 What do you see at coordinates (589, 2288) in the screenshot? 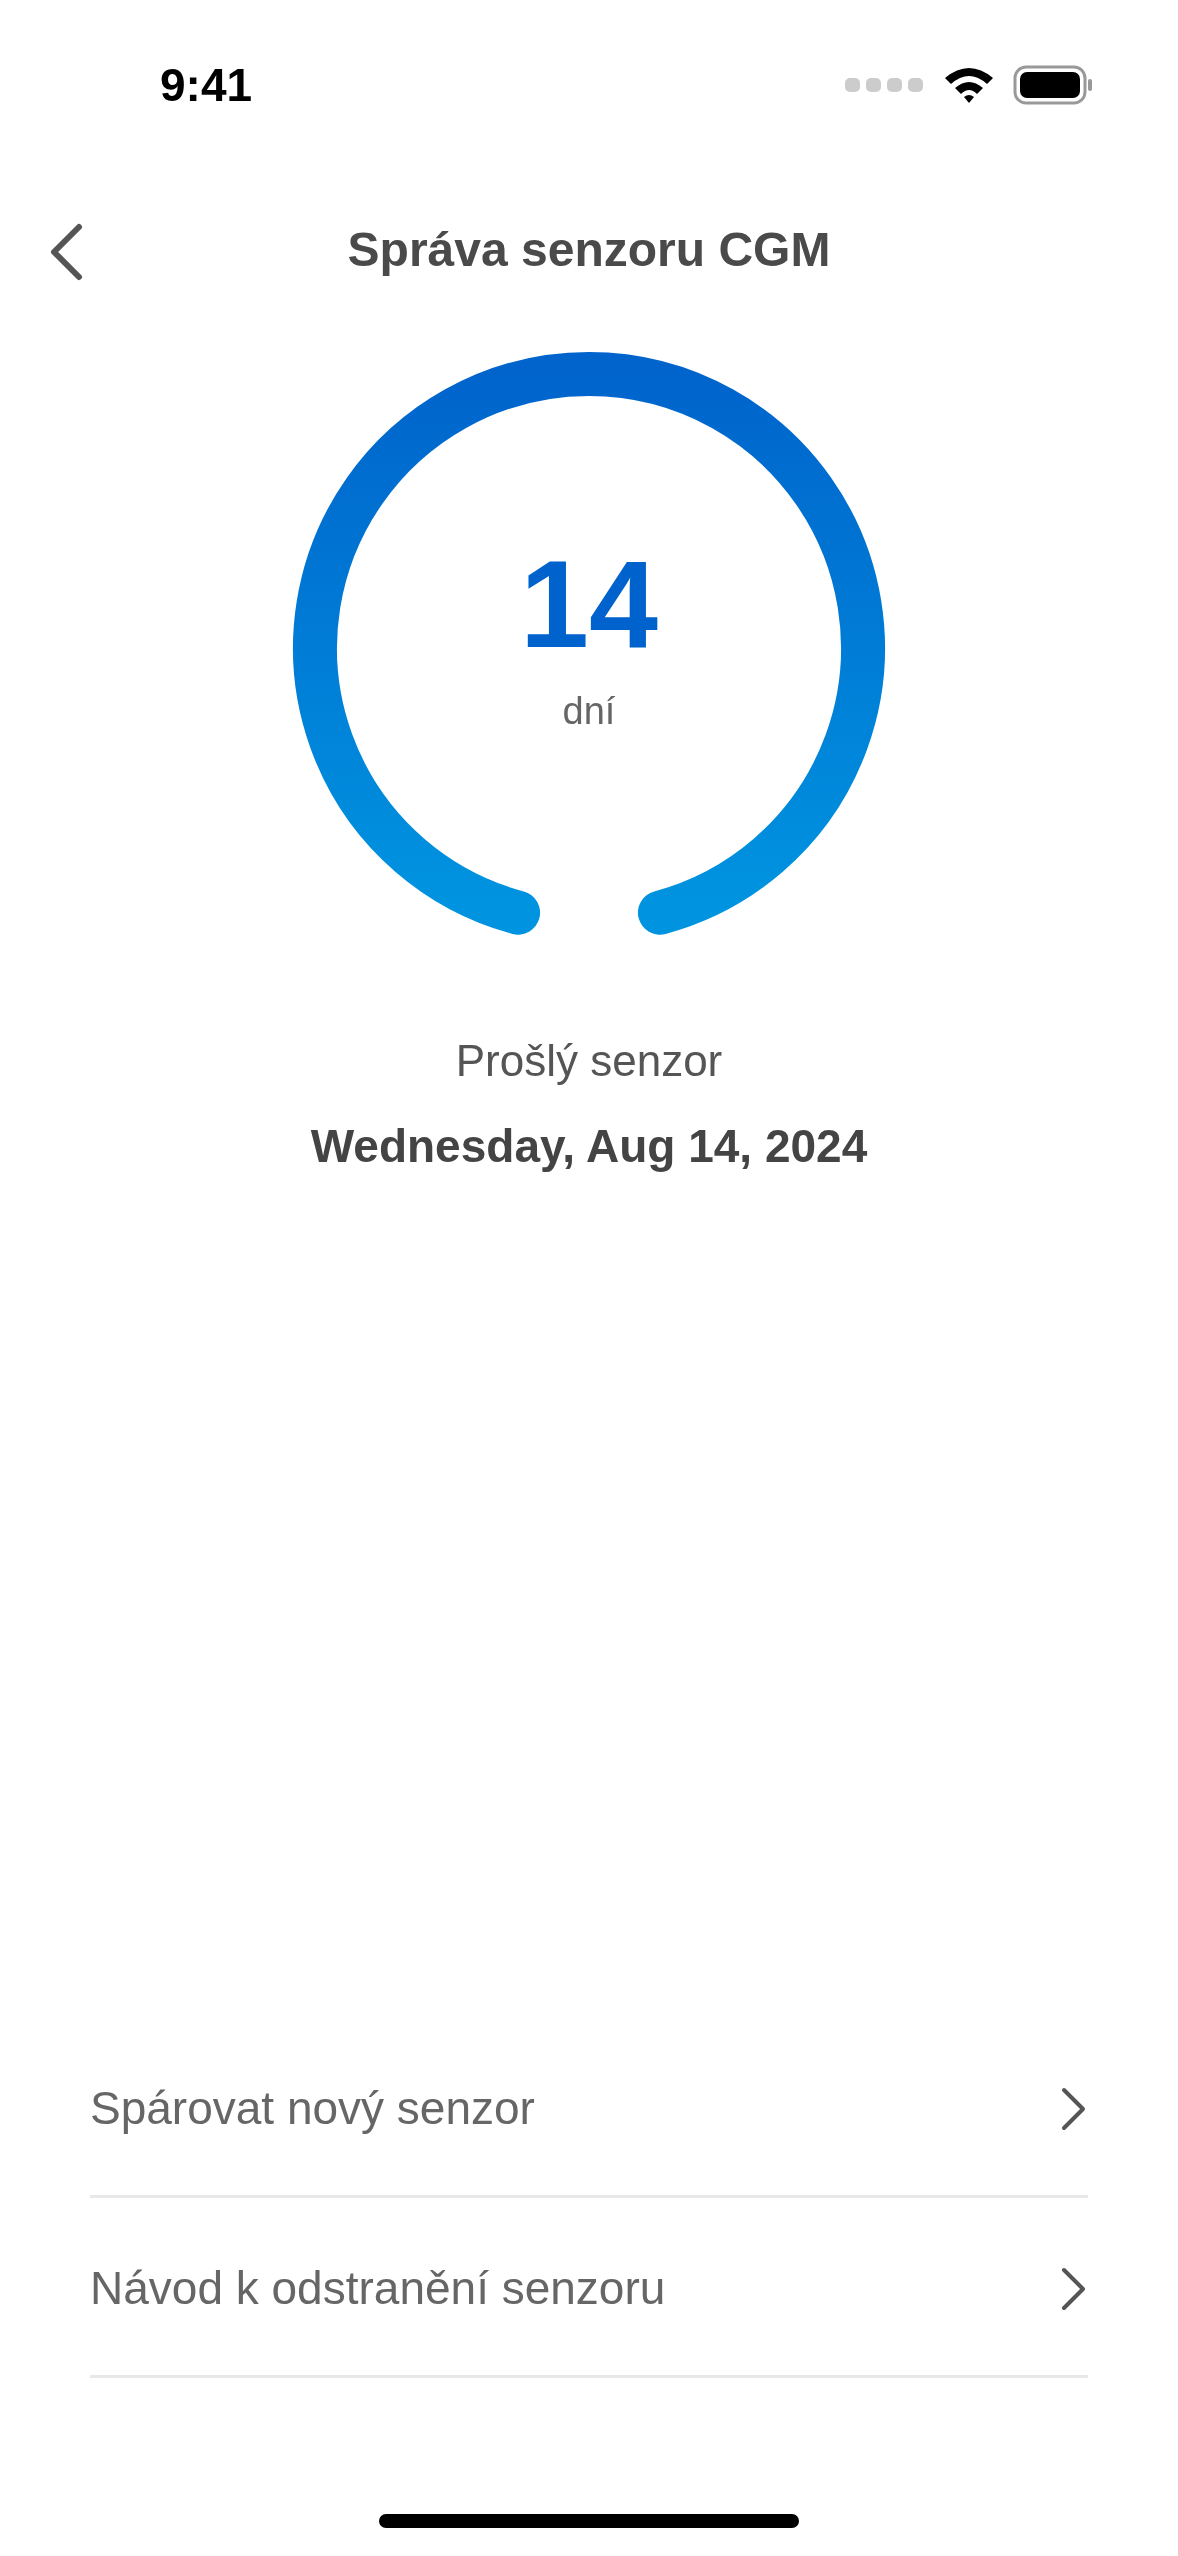
I see `menu-item: Návod k odstranění senzoru` at bounding box center [589, 2288].